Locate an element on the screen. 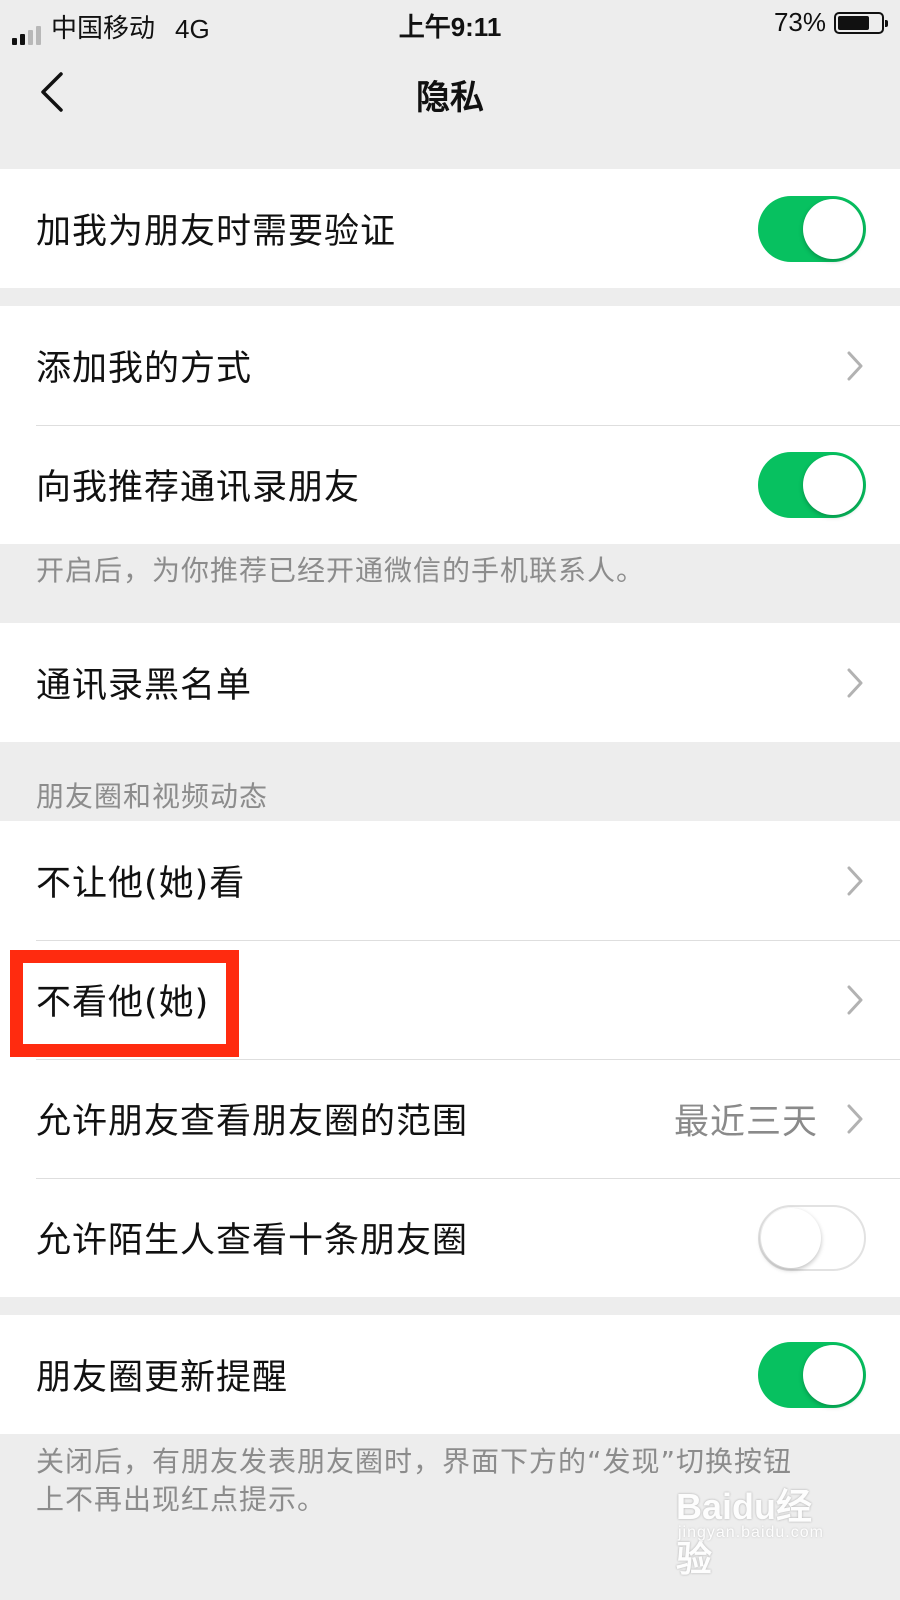 The width and height of the screenshot is (900, 1600). nav-bar: 隐私 is located at coordinates (450, 92).